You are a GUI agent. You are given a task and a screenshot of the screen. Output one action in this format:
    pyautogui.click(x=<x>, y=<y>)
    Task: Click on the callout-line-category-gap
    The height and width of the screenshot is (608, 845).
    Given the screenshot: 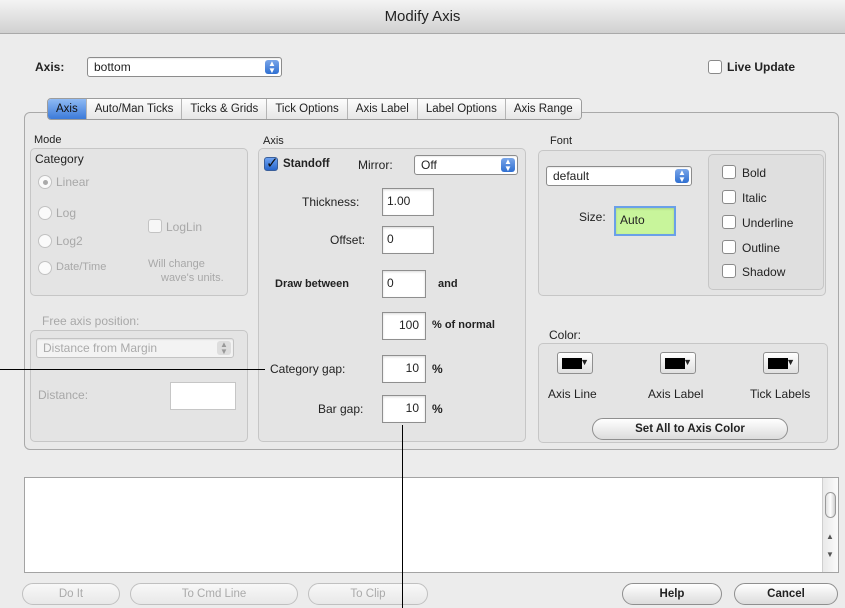 What is the action you would take?
    pyautogui.click(x=132, y=369)
    